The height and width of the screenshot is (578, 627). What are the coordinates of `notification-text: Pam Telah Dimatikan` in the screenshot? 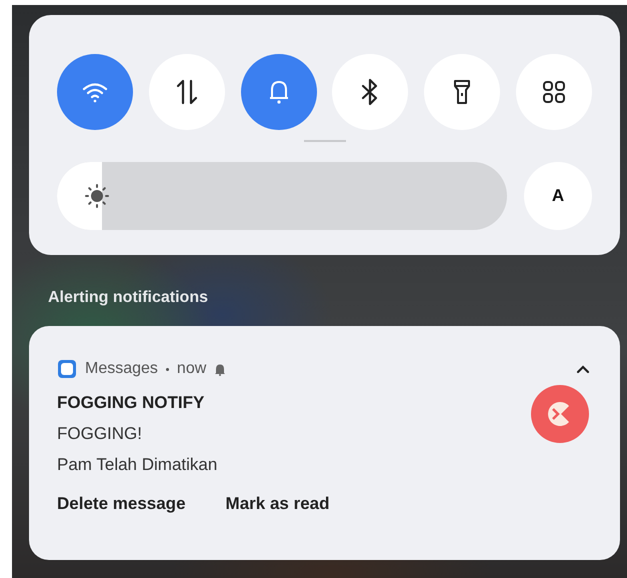 It's located at (137, 465).